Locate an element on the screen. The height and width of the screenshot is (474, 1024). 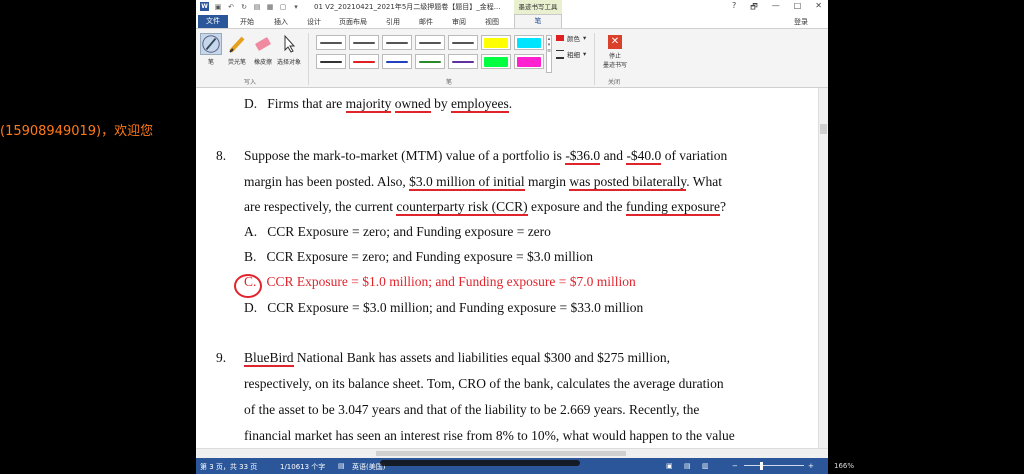
zoom-slider is located at coordinates (774, 465).